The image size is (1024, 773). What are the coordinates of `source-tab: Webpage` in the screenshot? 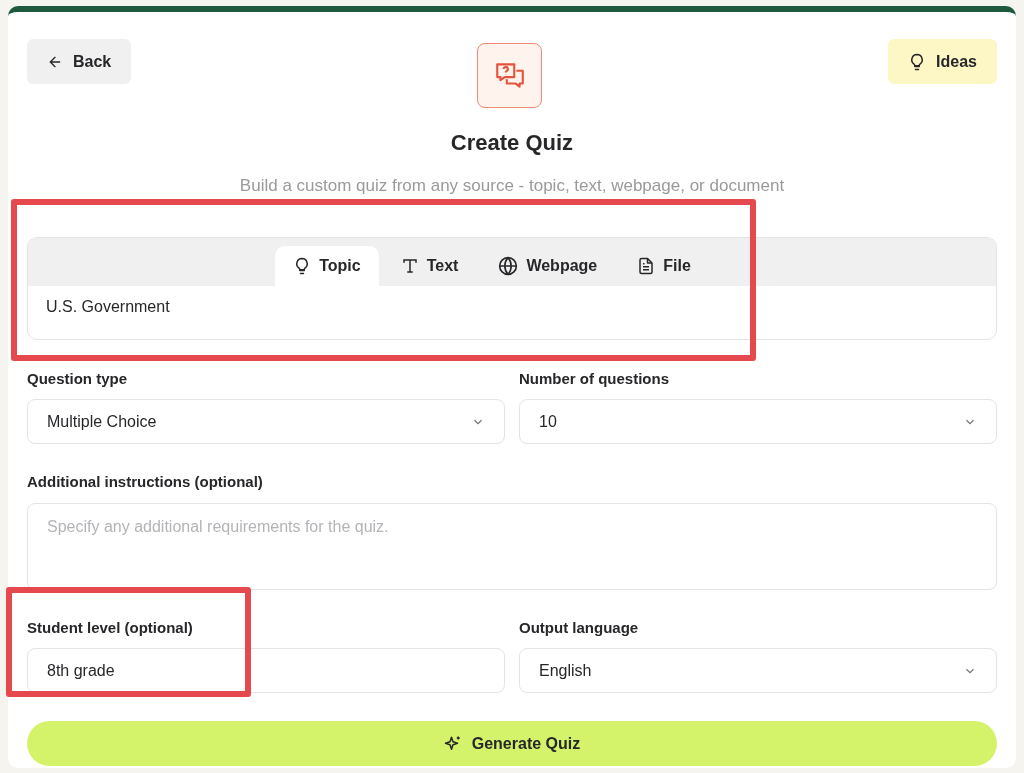 It's located at (548, 265).